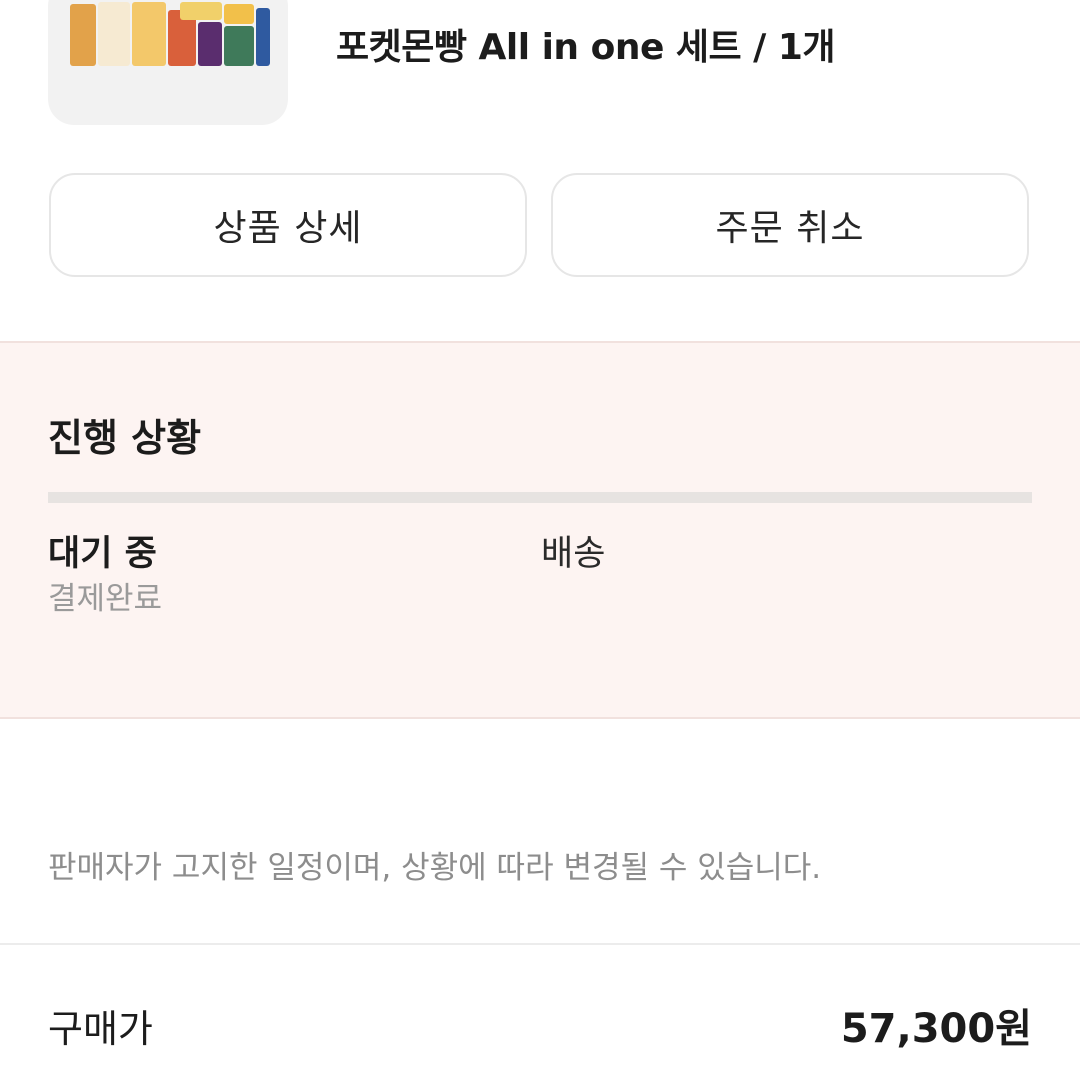 The width and height of the screenshot is (1080, 1080). What do you see at coordinates (170, 37) in the screenshot?
I see `product-package-image-icon` at bounding box center [170, 37].